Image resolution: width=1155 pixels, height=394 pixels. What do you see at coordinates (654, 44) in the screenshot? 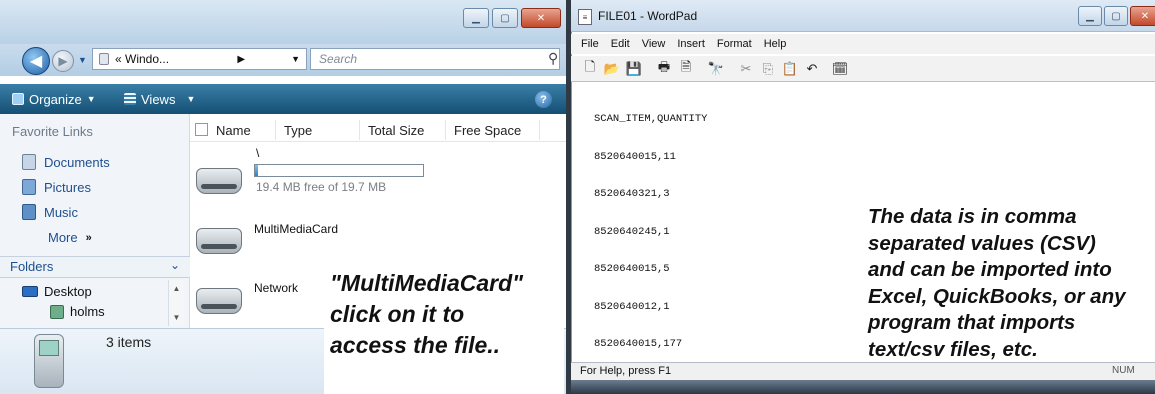
I see `menu-view: View` at bounding box center [654, 44].